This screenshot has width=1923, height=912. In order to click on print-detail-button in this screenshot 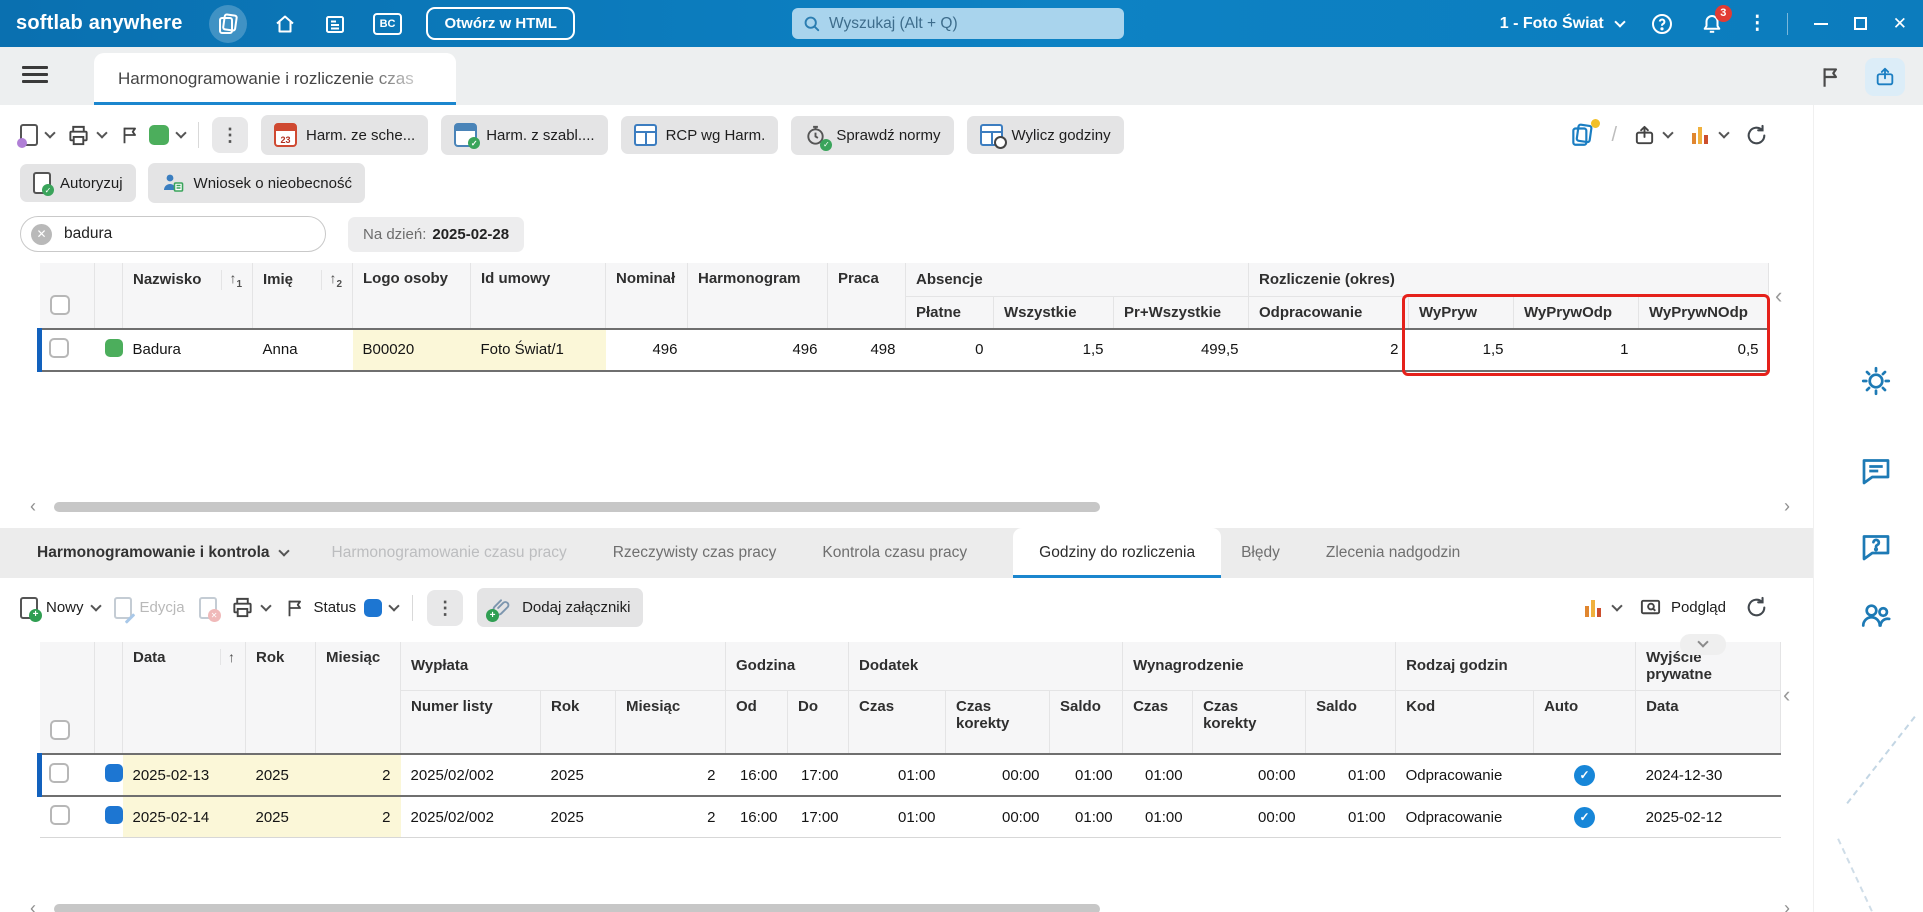, I will do `click(251, 607)`.